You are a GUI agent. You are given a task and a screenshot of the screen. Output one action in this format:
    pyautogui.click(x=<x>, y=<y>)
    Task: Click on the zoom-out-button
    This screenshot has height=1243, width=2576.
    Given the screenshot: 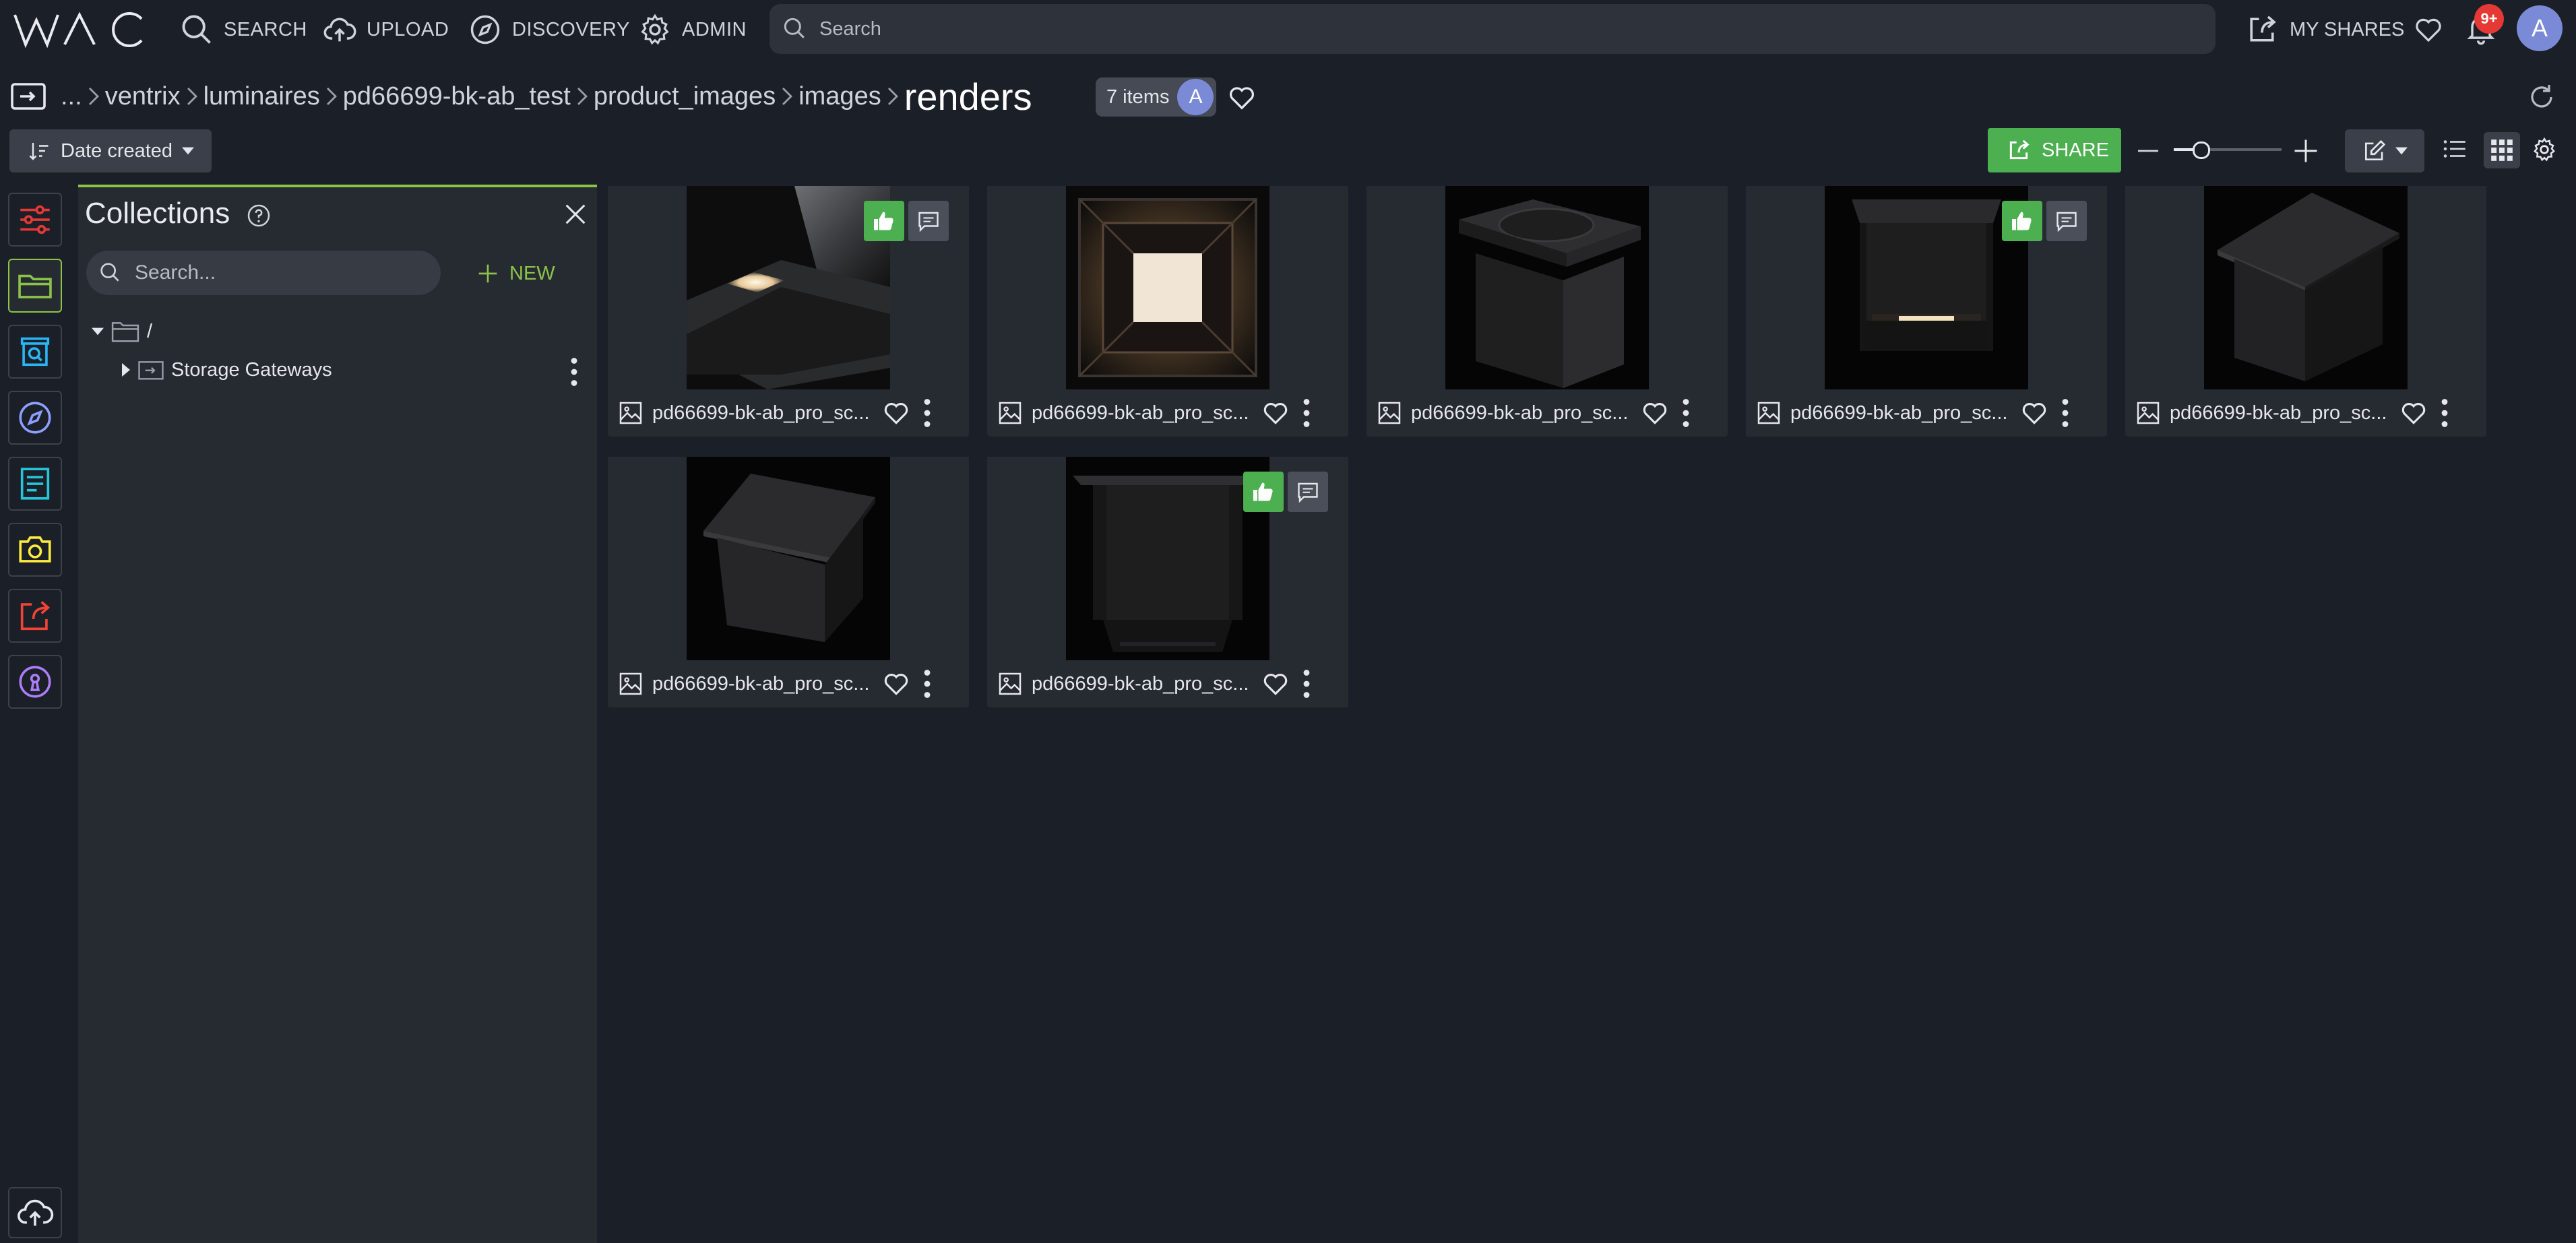 What is the action you would take?
    pyautogui.click(x=2148, y=150)
    